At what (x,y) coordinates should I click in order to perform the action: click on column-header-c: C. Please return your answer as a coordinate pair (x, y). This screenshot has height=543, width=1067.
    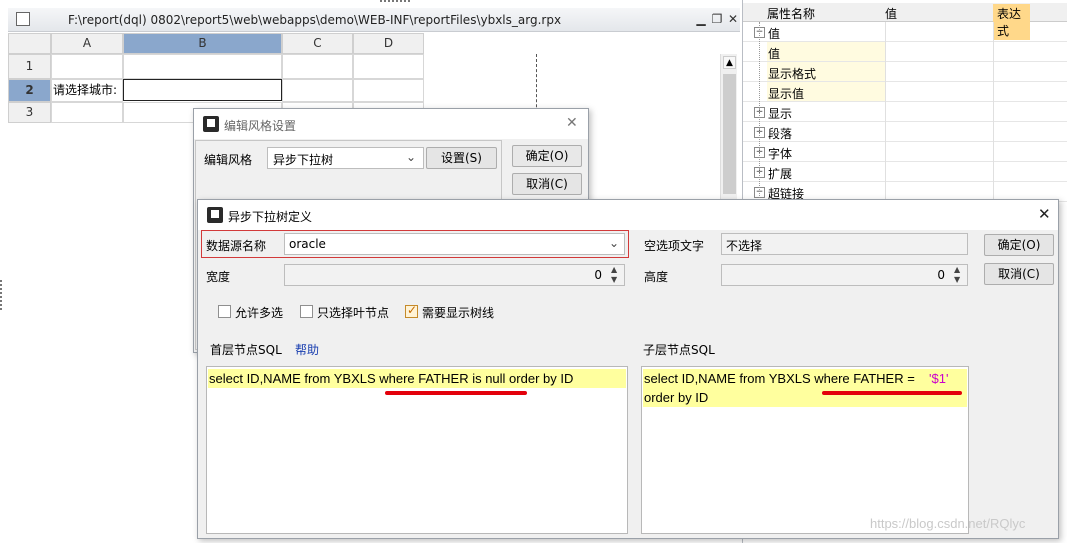
    Looking at the image, I should click on (317, 43).